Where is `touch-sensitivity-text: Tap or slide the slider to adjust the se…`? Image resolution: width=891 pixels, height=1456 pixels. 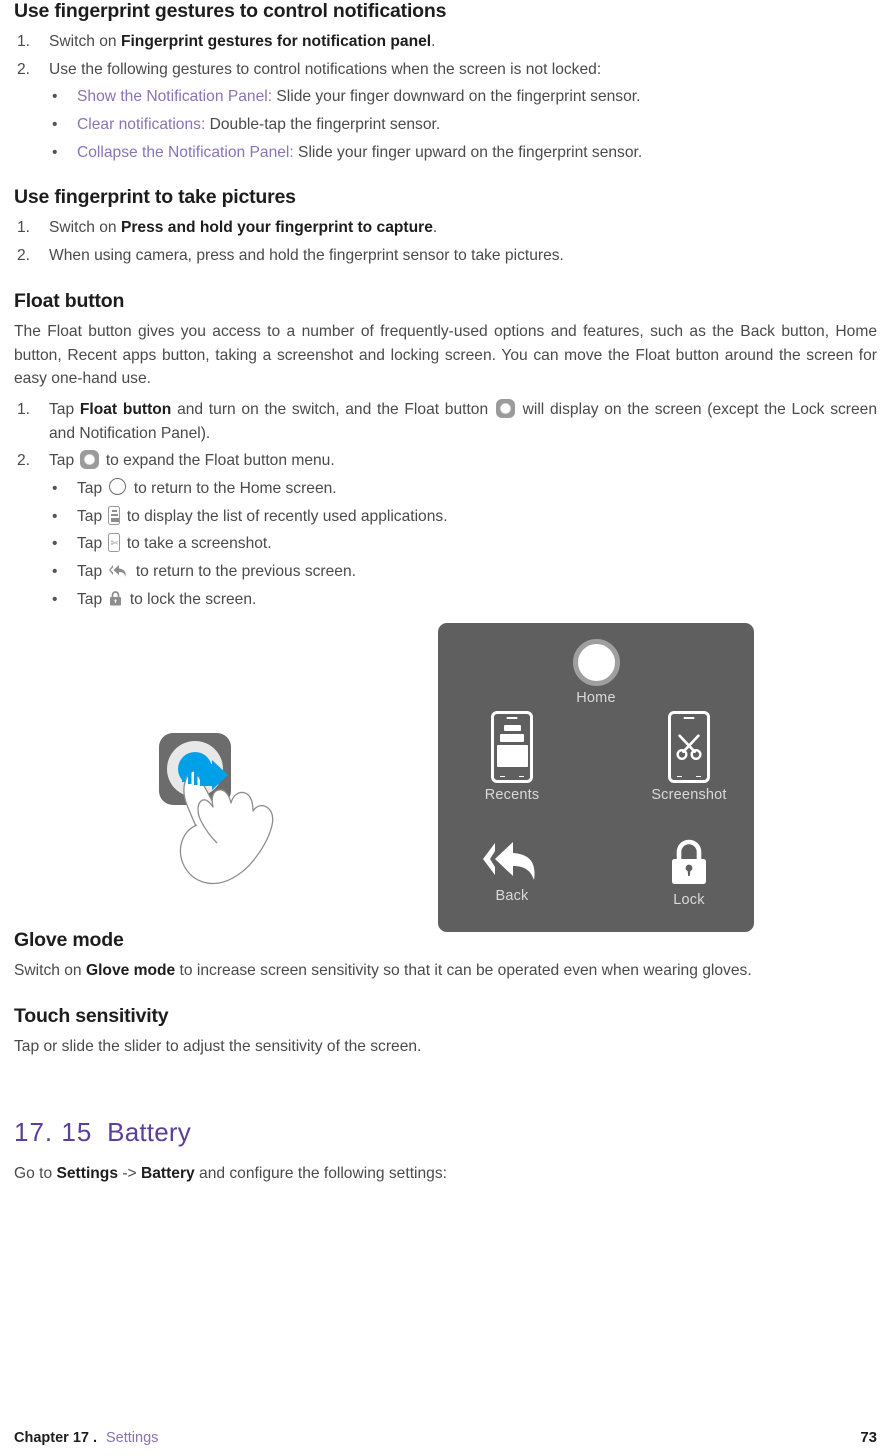
touch-sensitivity-text: Tap or slide the slider to adjust the se… is located at coordinates (218, 1047).